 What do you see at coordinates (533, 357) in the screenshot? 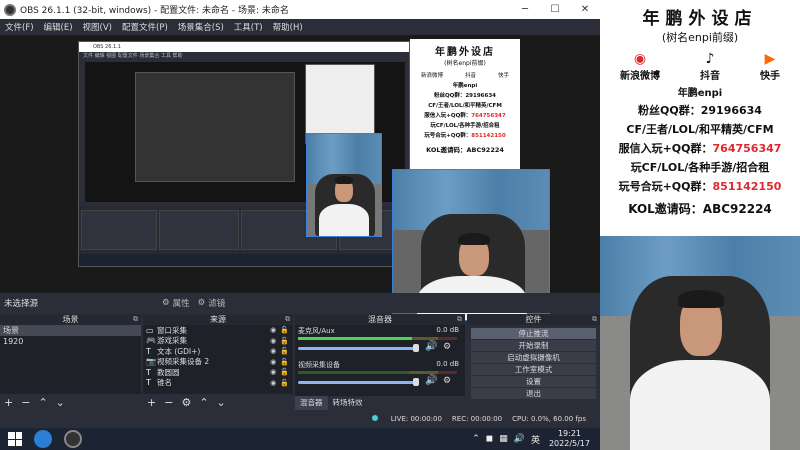
I see `start-virtual-camera-button: 启动虚拟摄像机` at bounding box center [533, 357].